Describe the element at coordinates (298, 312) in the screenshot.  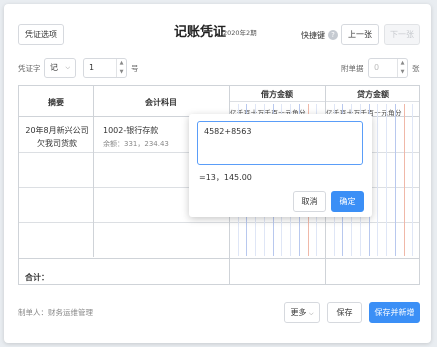
I see `more-label: 更多` at that location.